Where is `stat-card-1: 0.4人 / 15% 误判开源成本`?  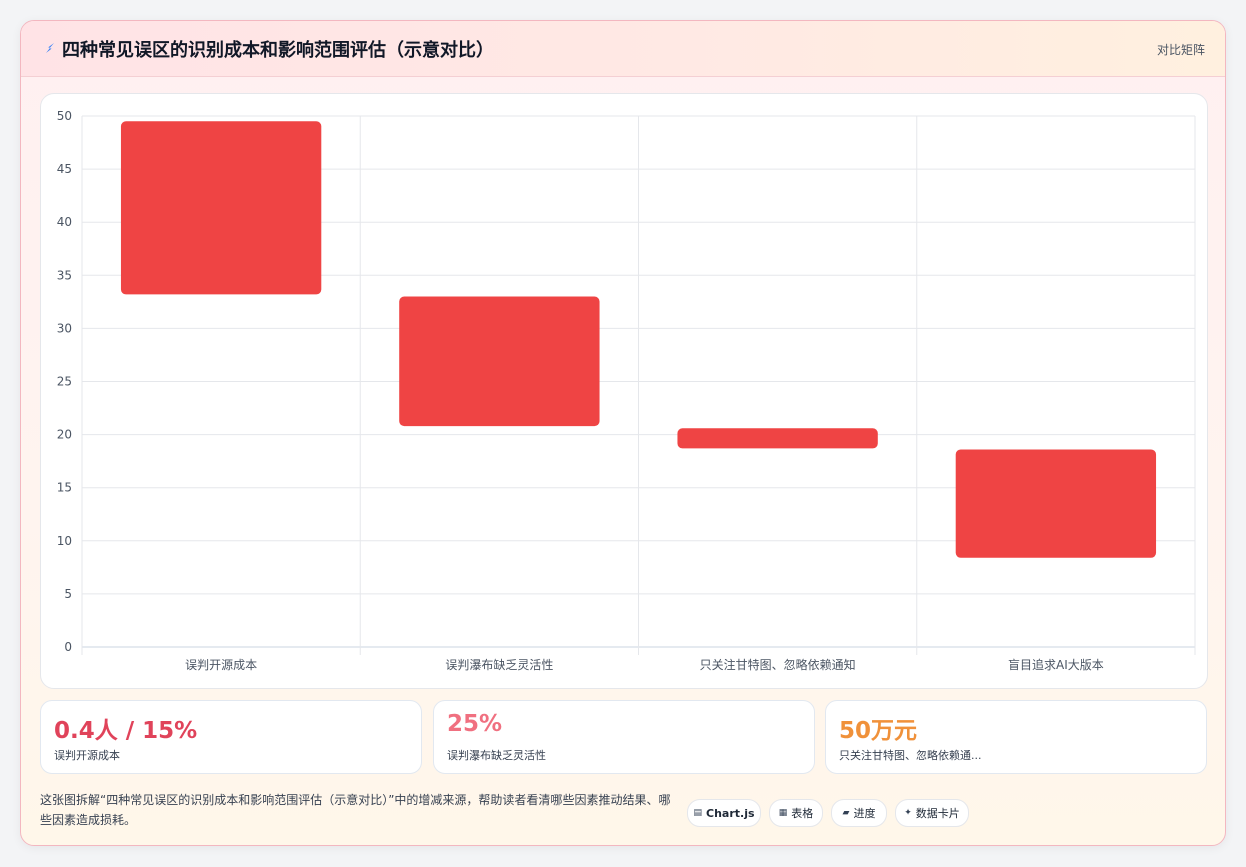
stat-card-1: 0.4人 / 15% 误判开源成本 is located at coordinates (231, 737).